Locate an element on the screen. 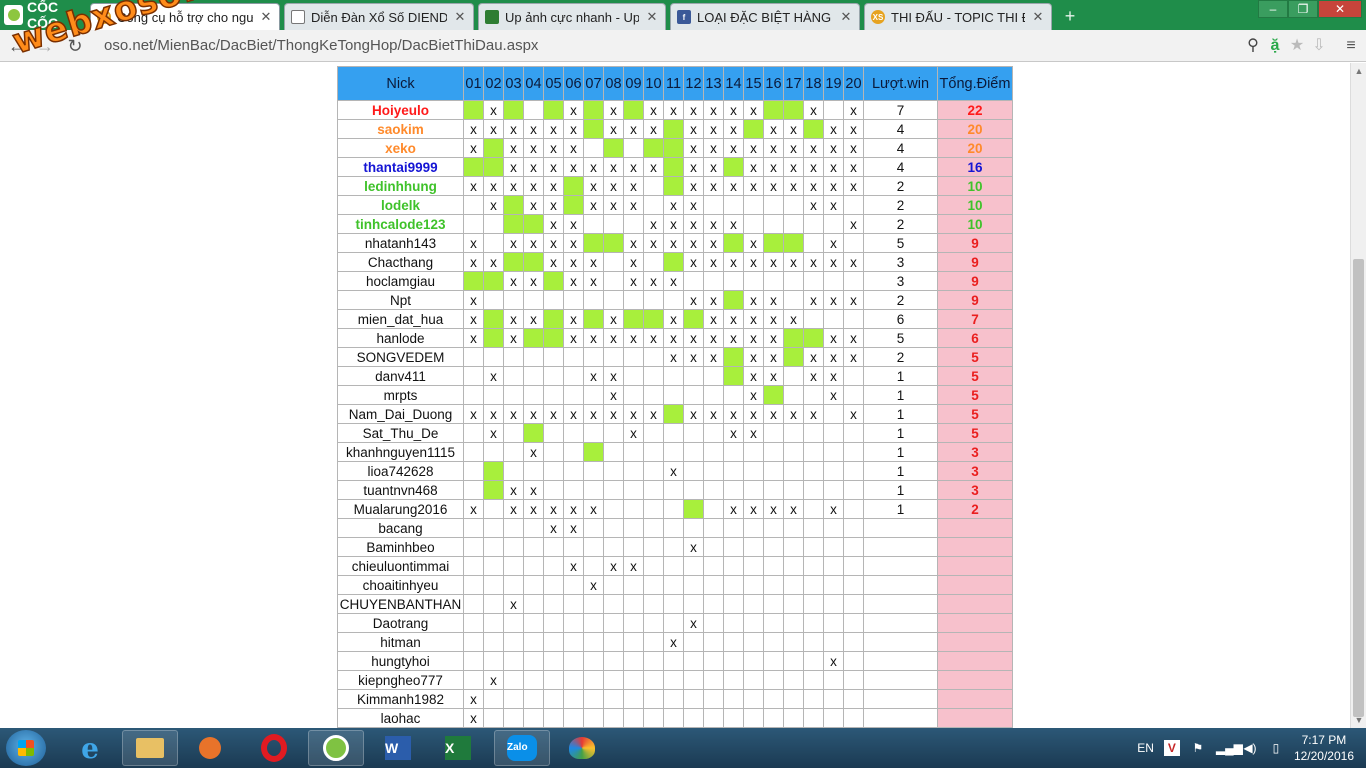  player-nick: tinhcalode123 is located at coordinates (400, 224).